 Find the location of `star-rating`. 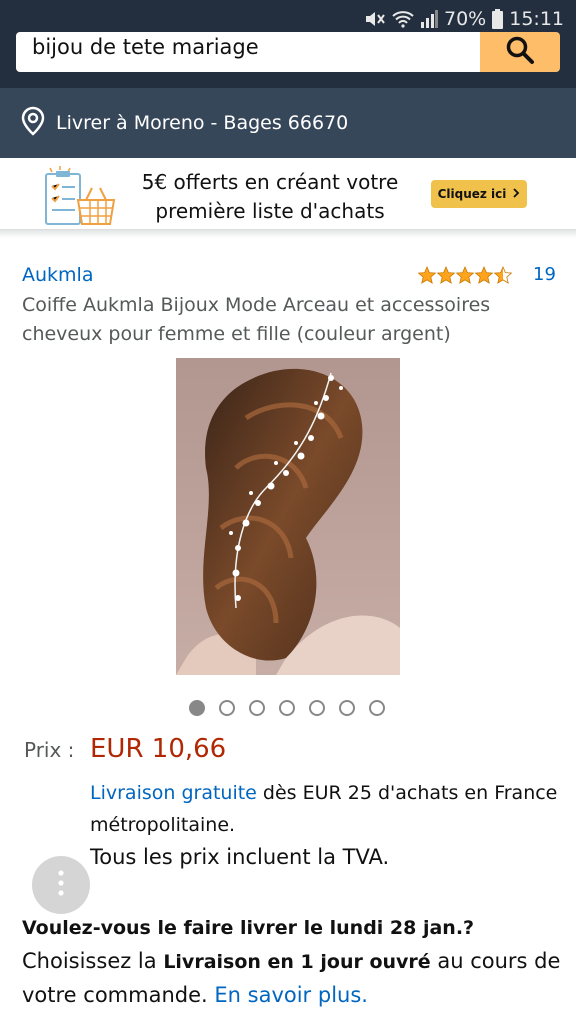

star-rating is located at coordinates (468, 275).